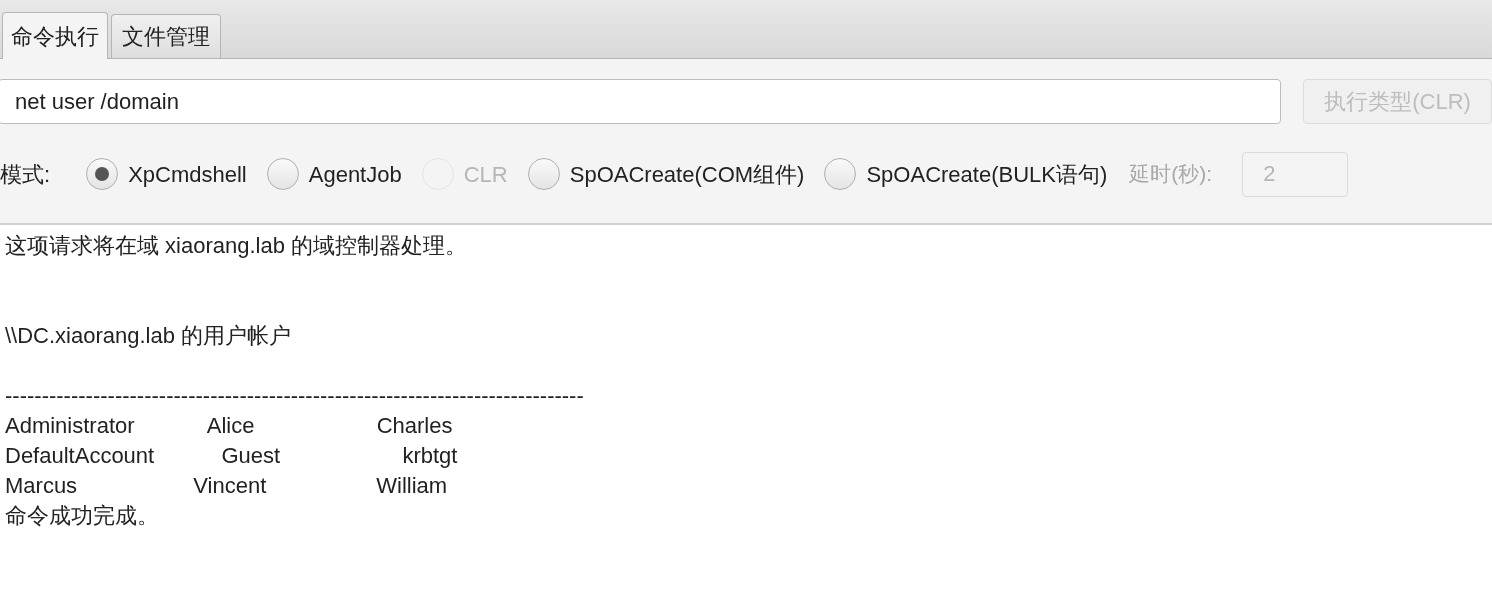 This screenshot has height=598, width=1492. Describe the element at coordinates (25, 174) in the screenshot. I see `mode-label: 模式:` at that location.